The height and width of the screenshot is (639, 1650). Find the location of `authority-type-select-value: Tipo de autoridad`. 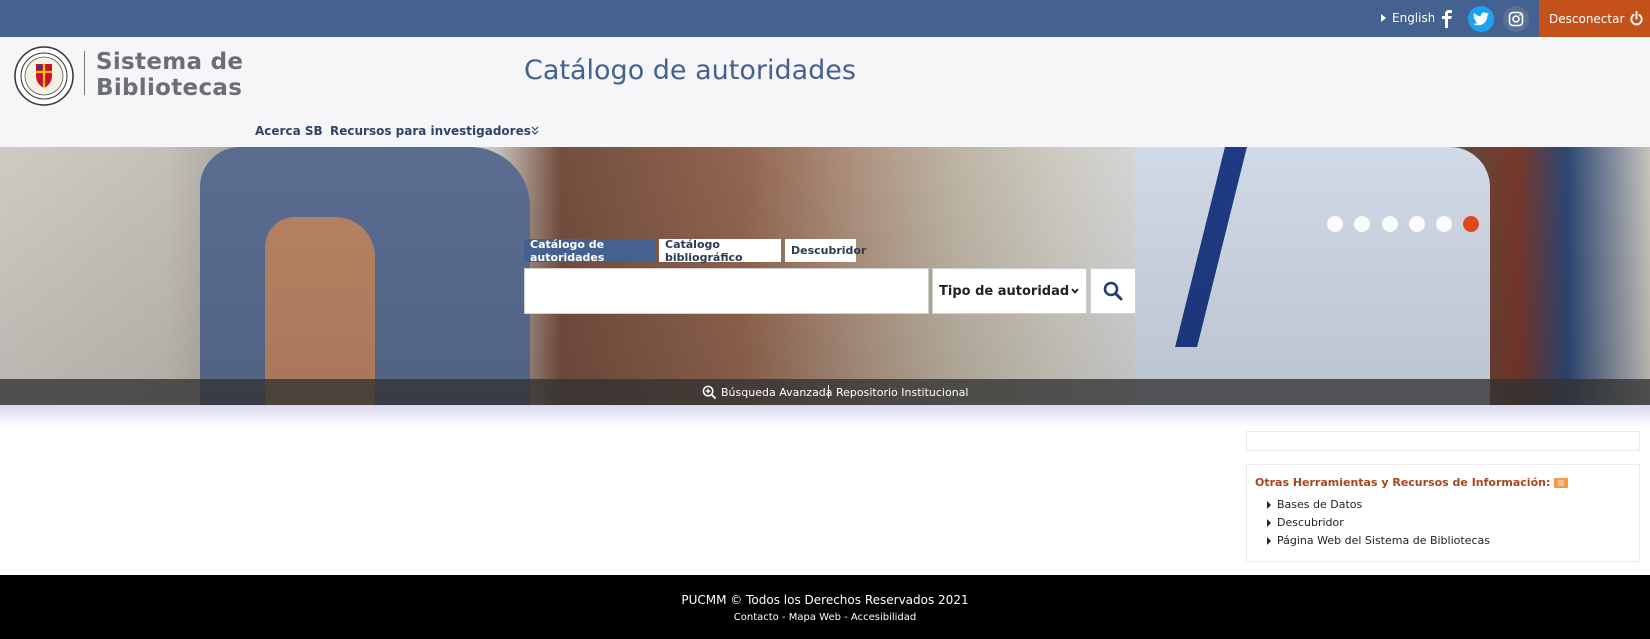

authority-type-select-value: Tipo de autoridad is located at coordinates (1004, 291).